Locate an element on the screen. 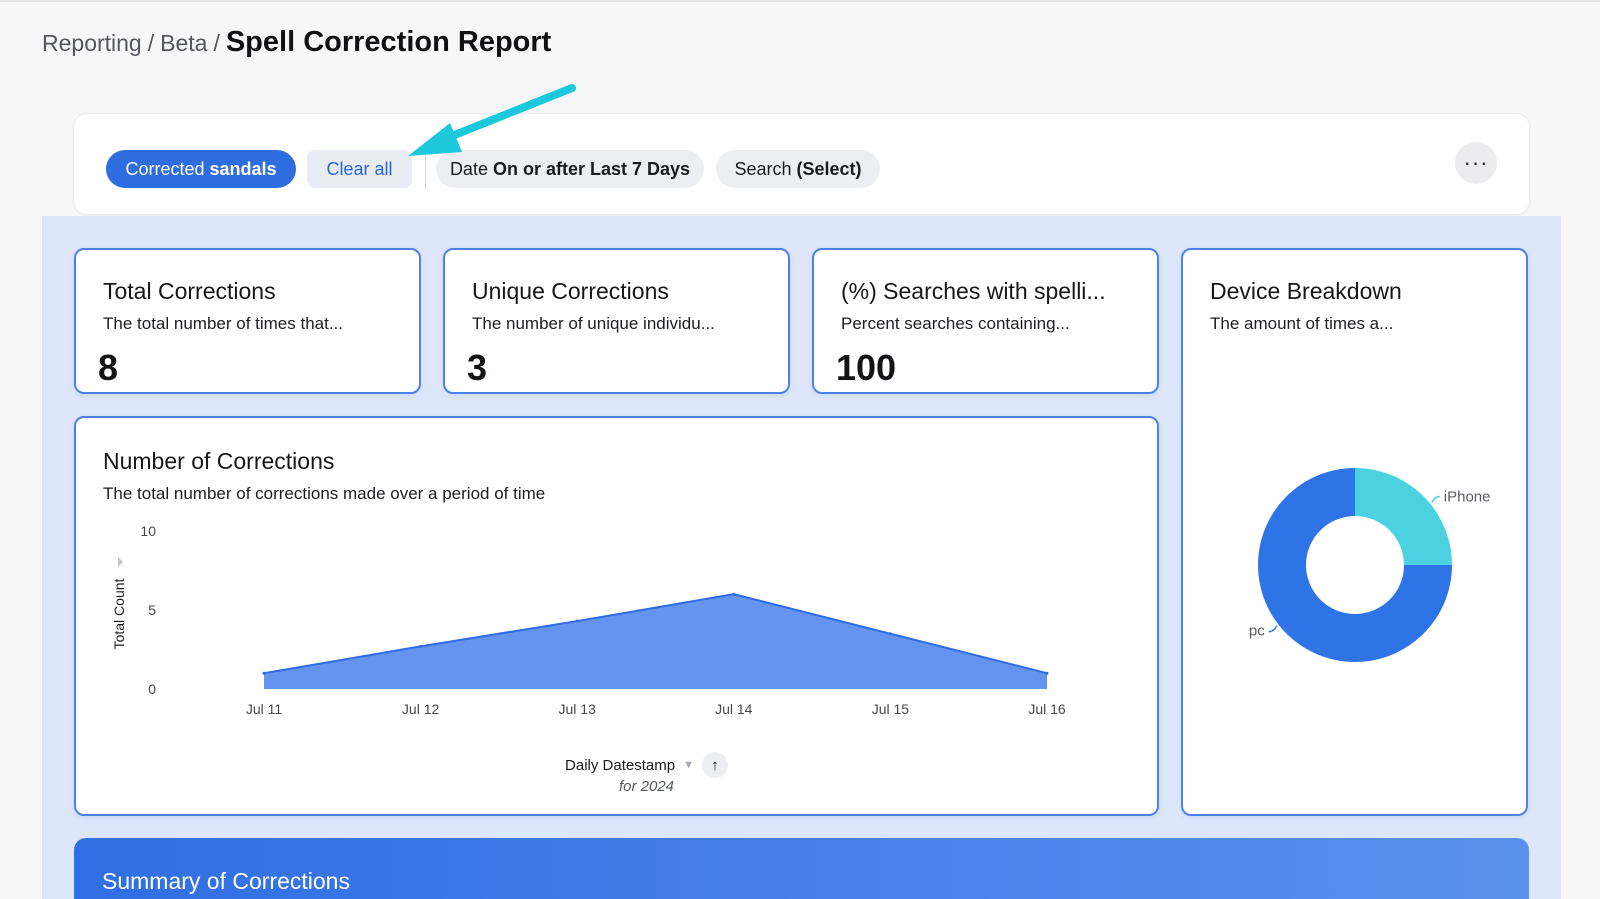 The height and width of the screenshot is (899, 1600). filter-chip-corrected: Corrected sandals is located at coordinates (201, 169).